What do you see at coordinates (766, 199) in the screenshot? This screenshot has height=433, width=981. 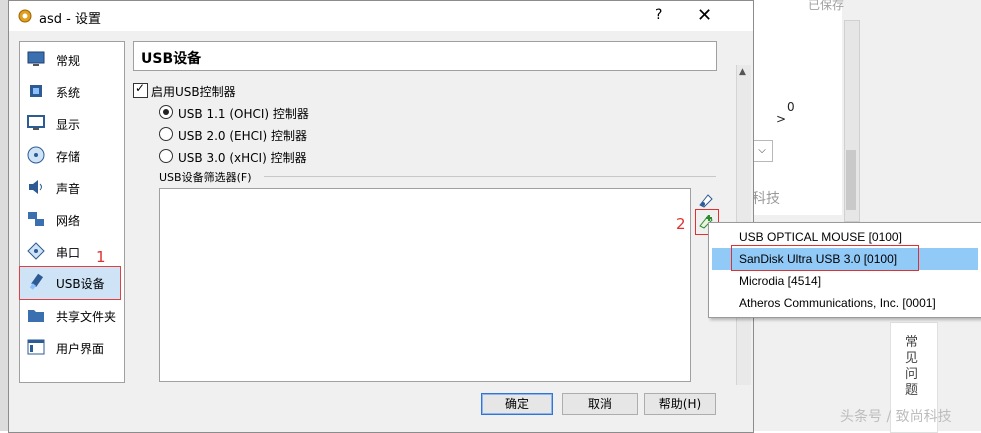 I see `background-text-keji: 科技` at bounding box center [766, 199].